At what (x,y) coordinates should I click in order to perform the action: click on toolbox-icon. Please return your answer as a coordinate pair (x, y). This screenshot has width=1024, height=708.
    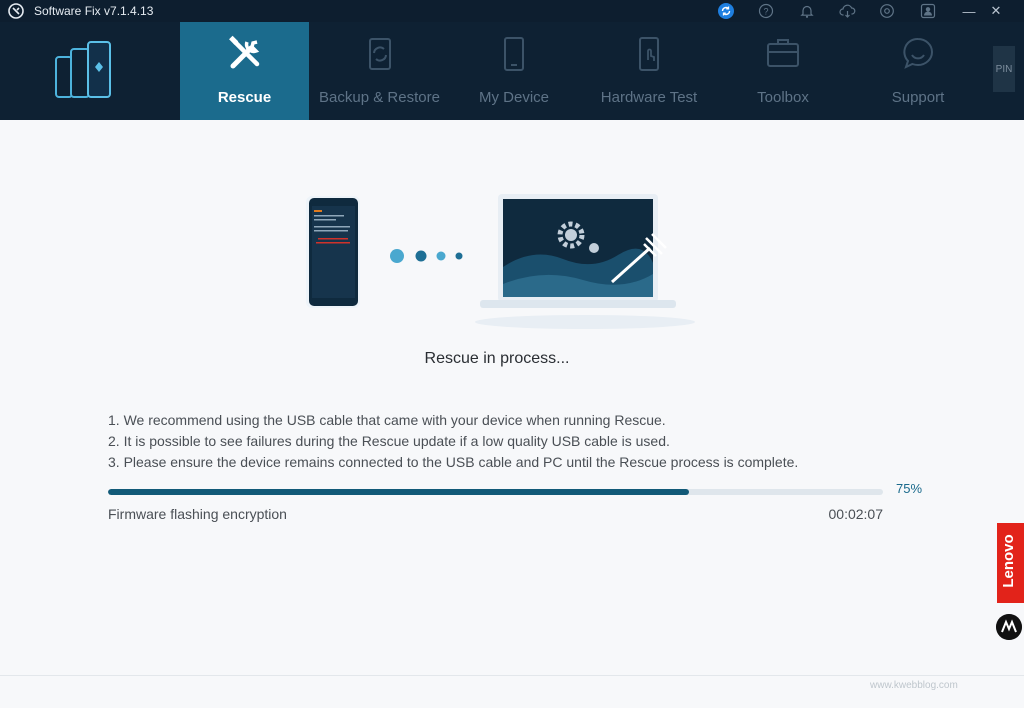
    Looking at the image, I should click on (783, 54).